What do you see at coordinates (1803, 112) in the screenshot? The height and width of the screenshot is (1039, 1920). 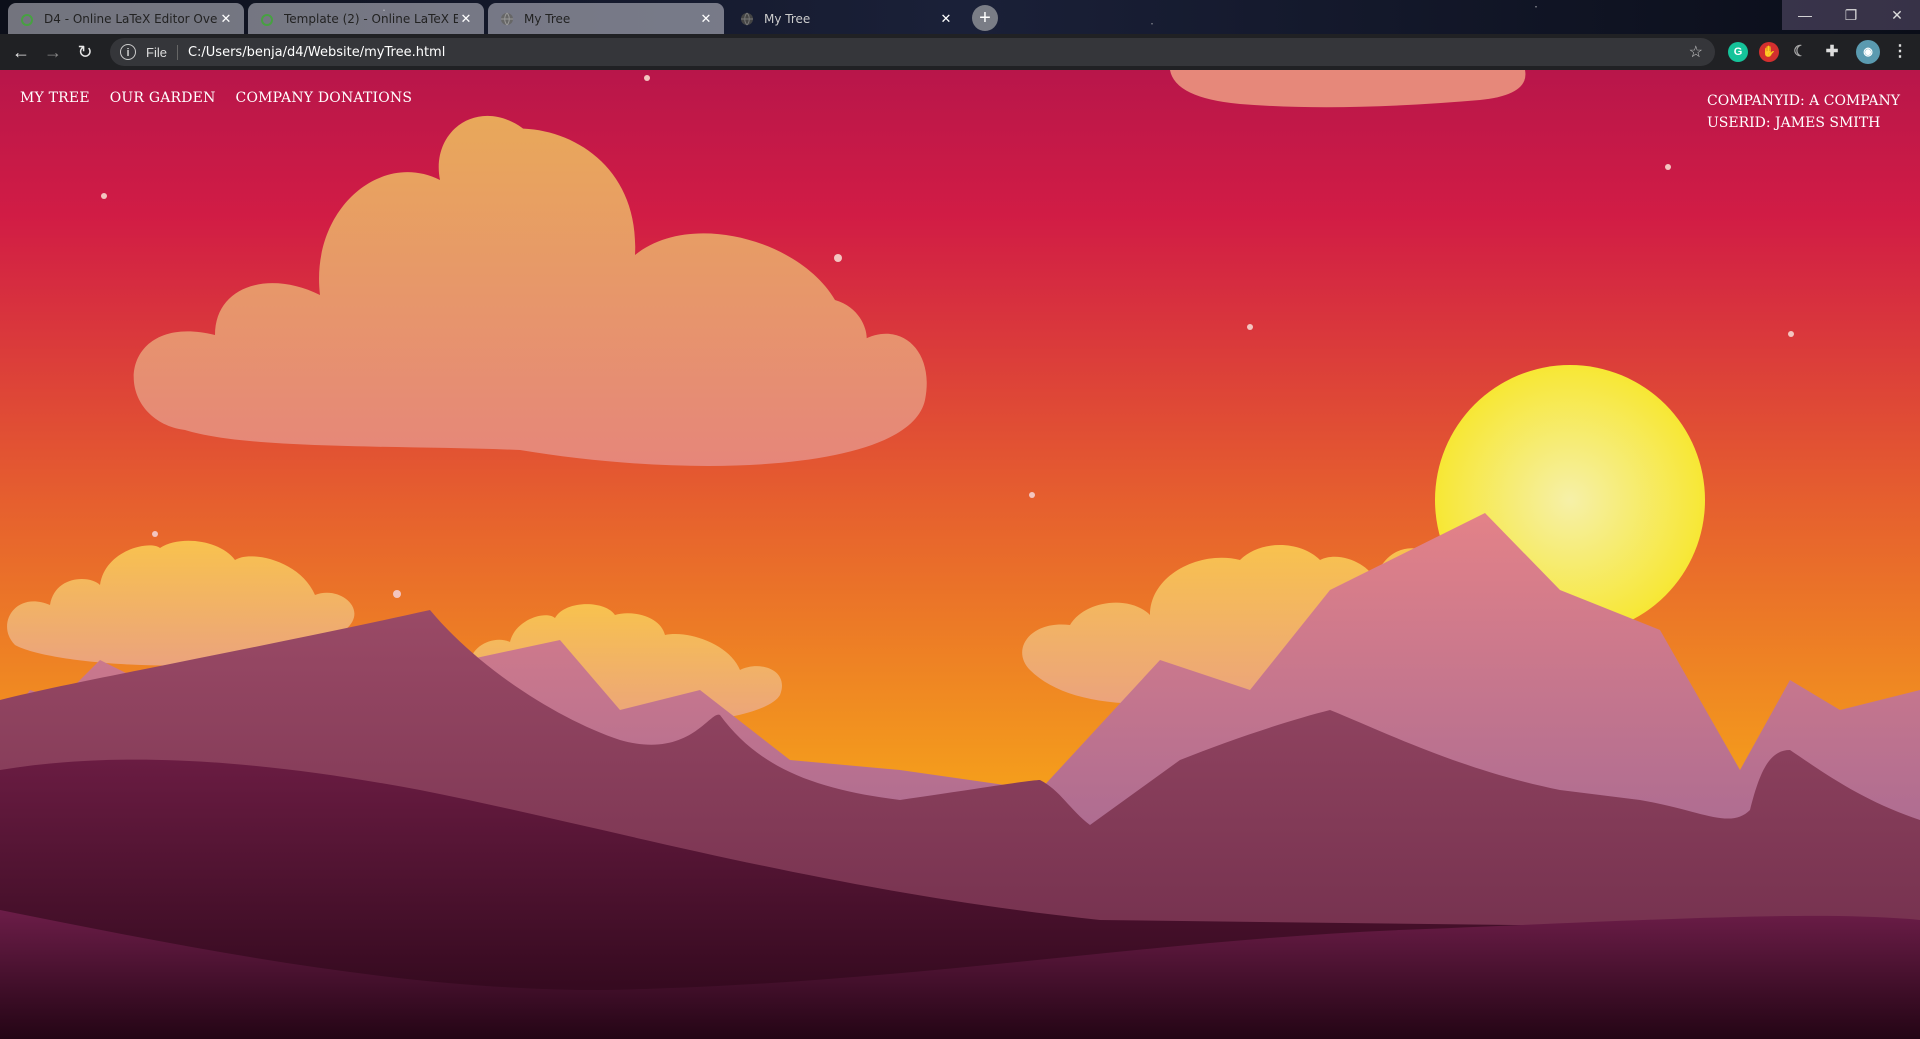 I see `account-info: COMPANYID: A COMPANY USERID: JAMES SMITH` at bounding box center [1803, 112].